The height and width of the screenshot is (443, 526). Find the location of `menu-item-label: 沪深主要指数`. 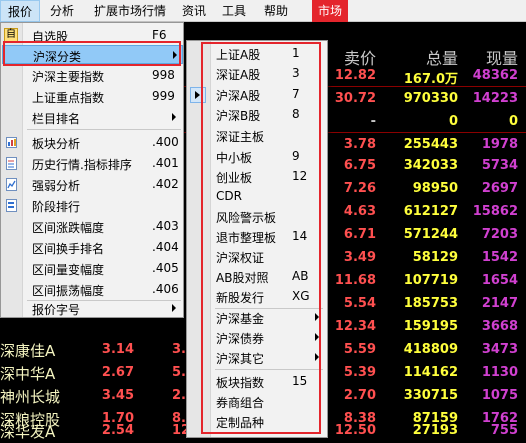

menu-item-label: 沪深主要指数 is located at coordinates (68, 77).